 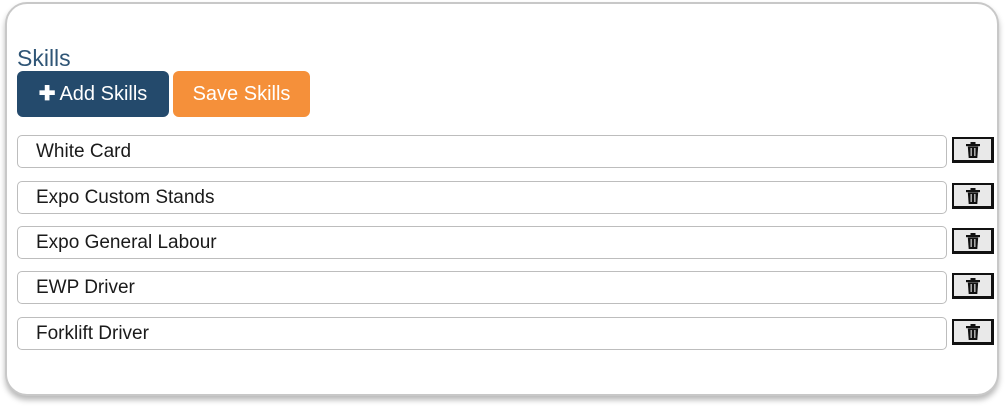 I want to click on skill-row: Forklift Driver, so click(x=507, y=333).